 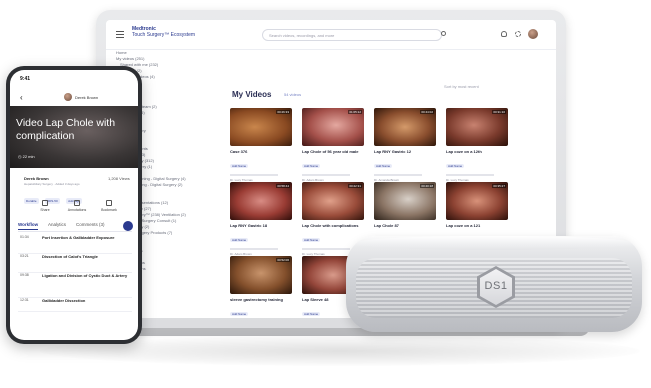 What do you see at coordinates (78, 237) in the screenshot?
I see `step-title: Port Insertion & Gallbladder Exposure` at bounding box center [78, 237].